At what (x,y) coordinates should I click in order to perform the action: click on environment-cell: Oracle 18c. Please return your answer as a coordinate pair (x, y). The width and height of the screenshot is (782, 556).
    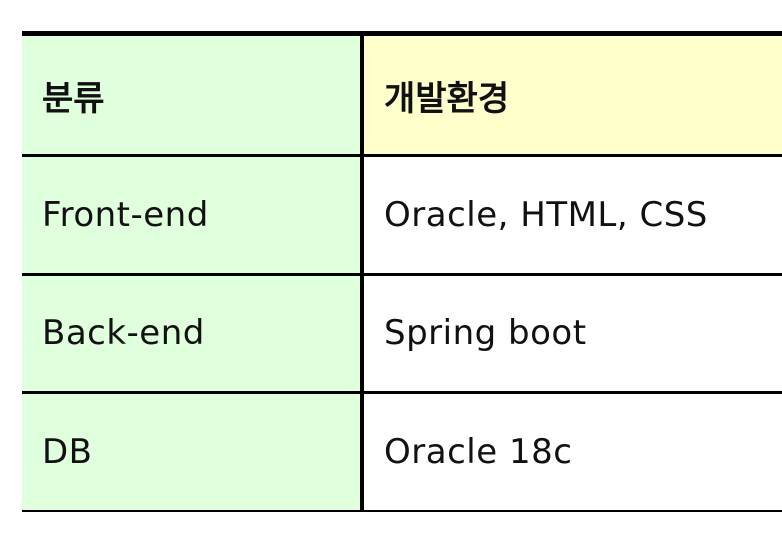
    Looking at the image, I should click on (572, 452).